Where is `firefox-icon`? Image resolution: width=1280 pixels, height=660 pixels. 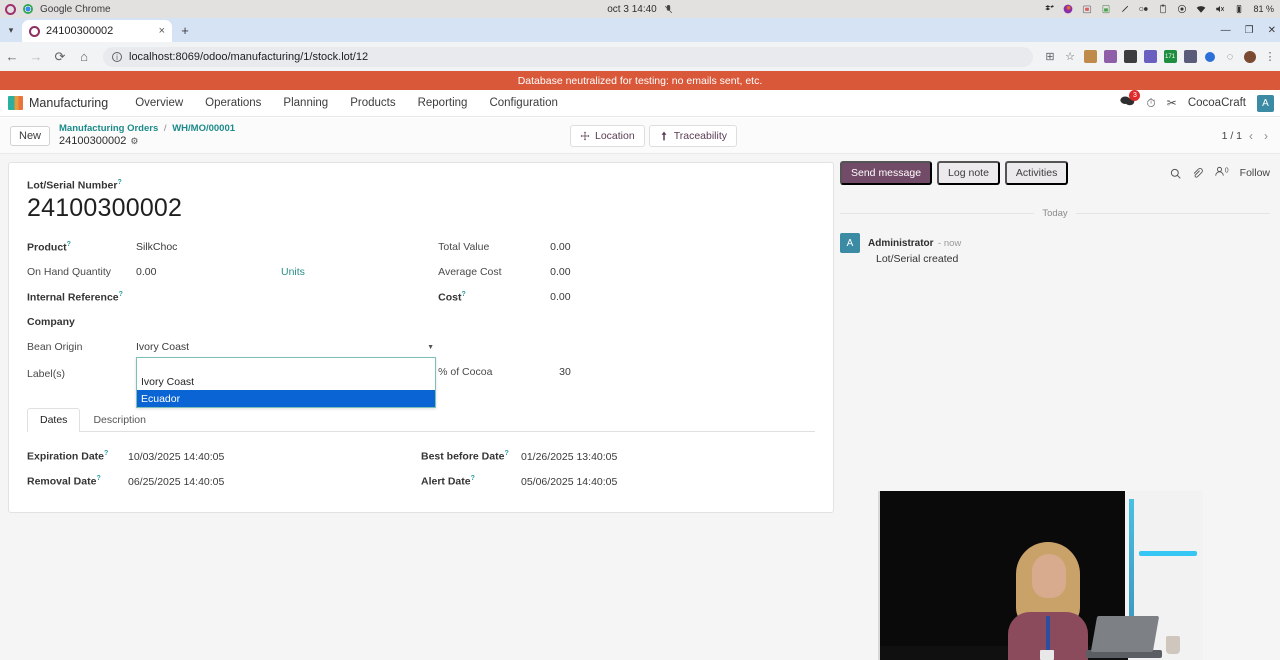
firefox-icon is located at coordinates (1068, 9).